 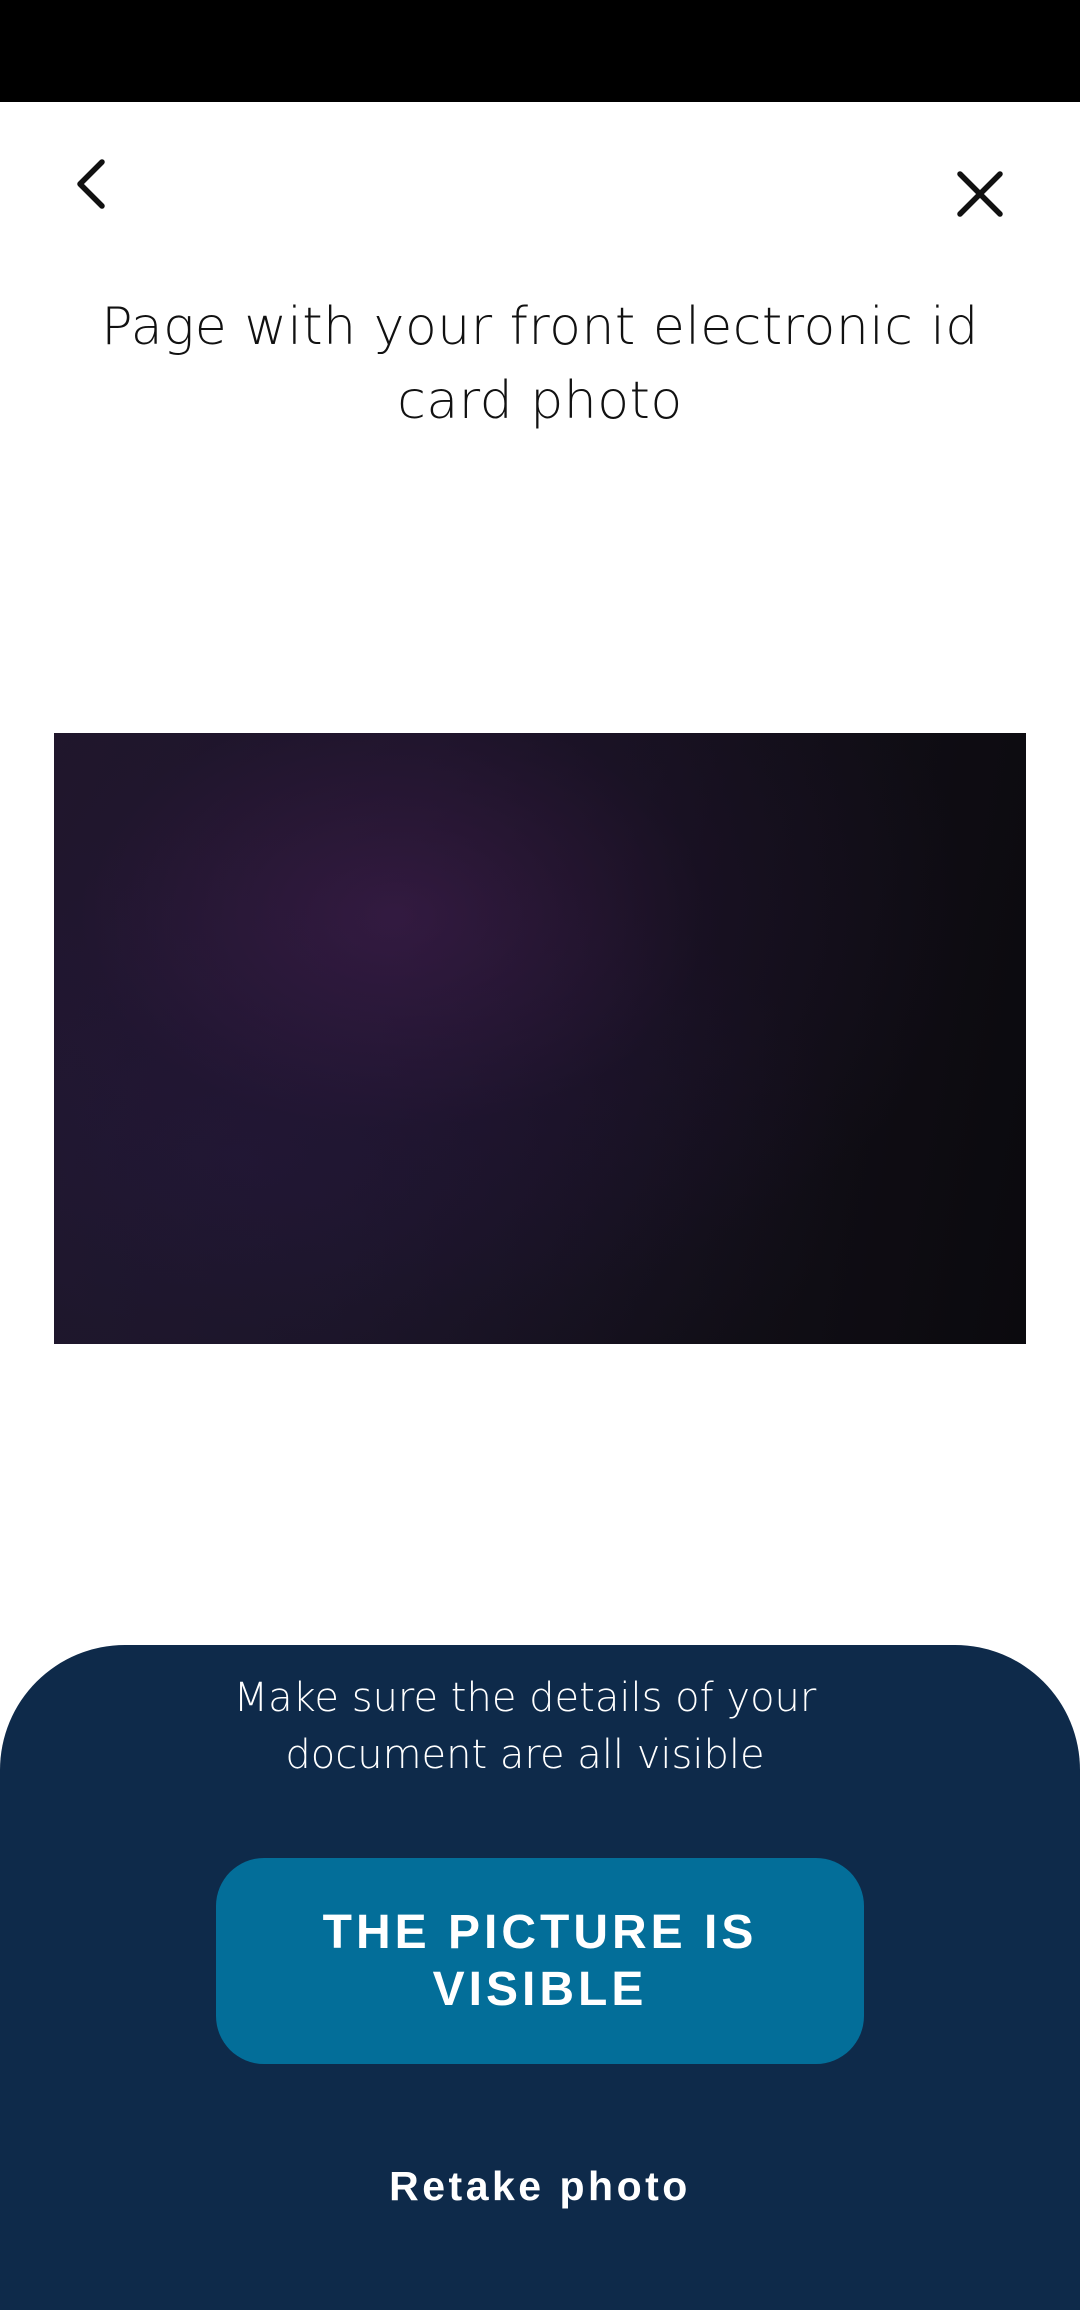 I want to click on chevron-left-icon, so click(x=91, y=184).